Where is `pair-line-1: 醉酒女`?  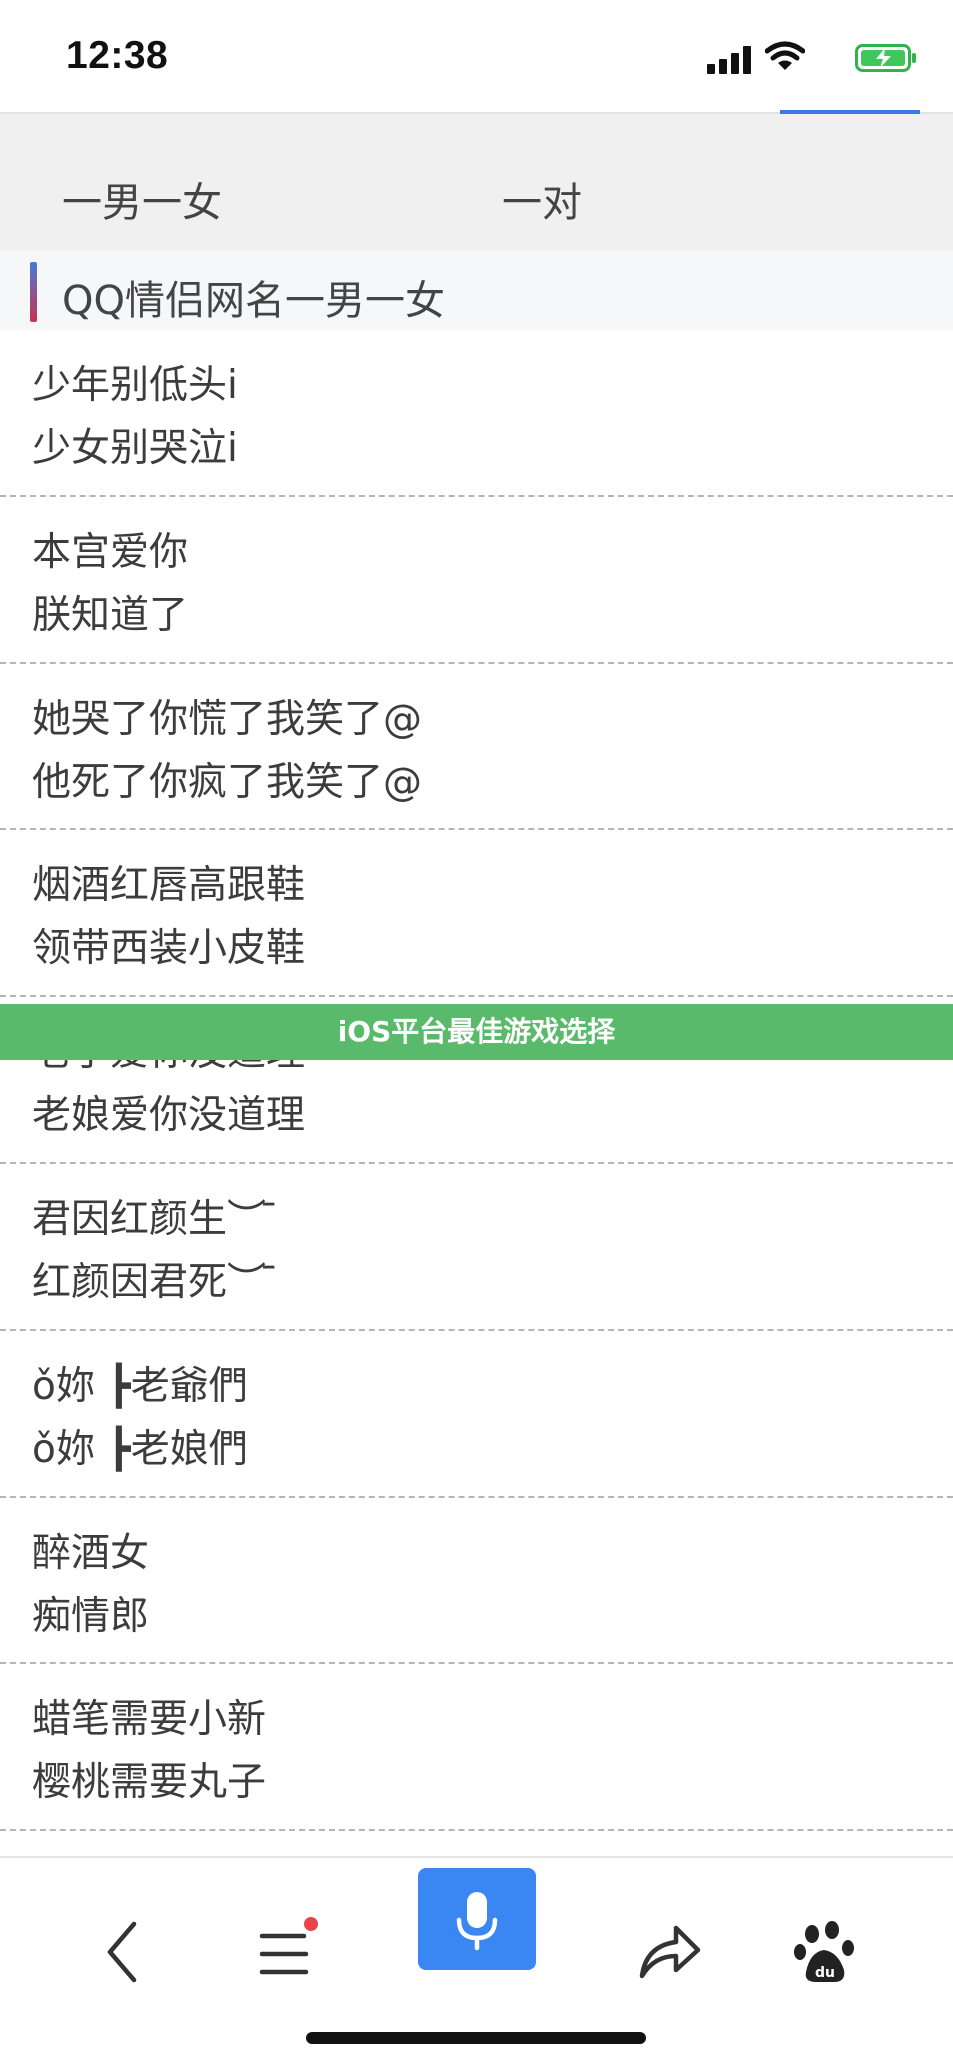 pair-line-1: 醉酒女 is located at coordinates (91, 1553).